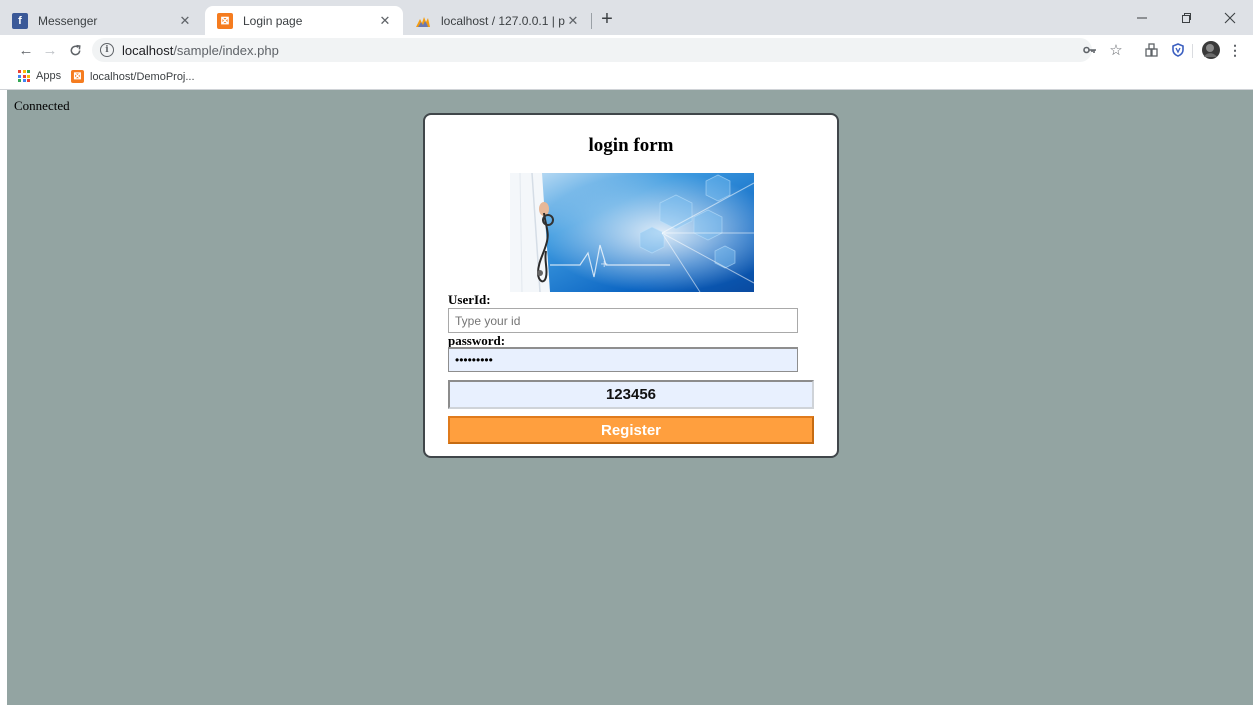  Describe the element at coordinates (1152, 50) in the screenshot. I see `extension-icon` at that location.